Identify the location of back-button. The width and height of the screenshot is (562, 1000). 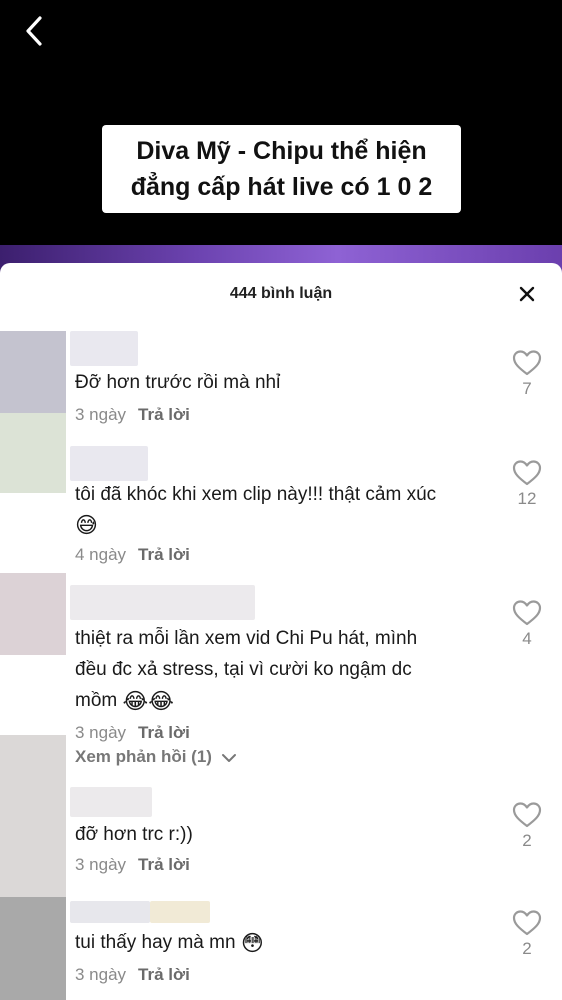
(38, 32).